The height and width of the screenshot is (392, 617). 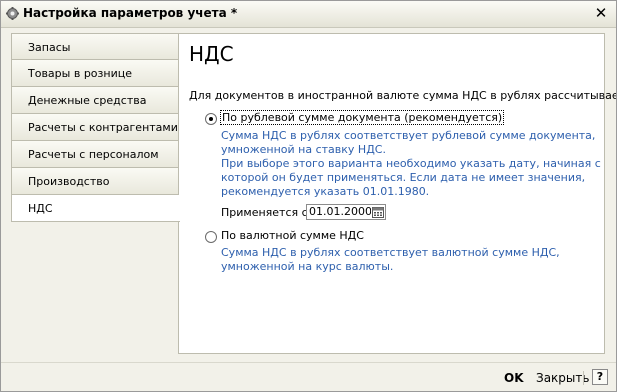 What do you see at coordinates (308, 14) in the screenshot?
I see `title-bar: Настройка параметров учета * ✕` at bounding box center [308, 14].